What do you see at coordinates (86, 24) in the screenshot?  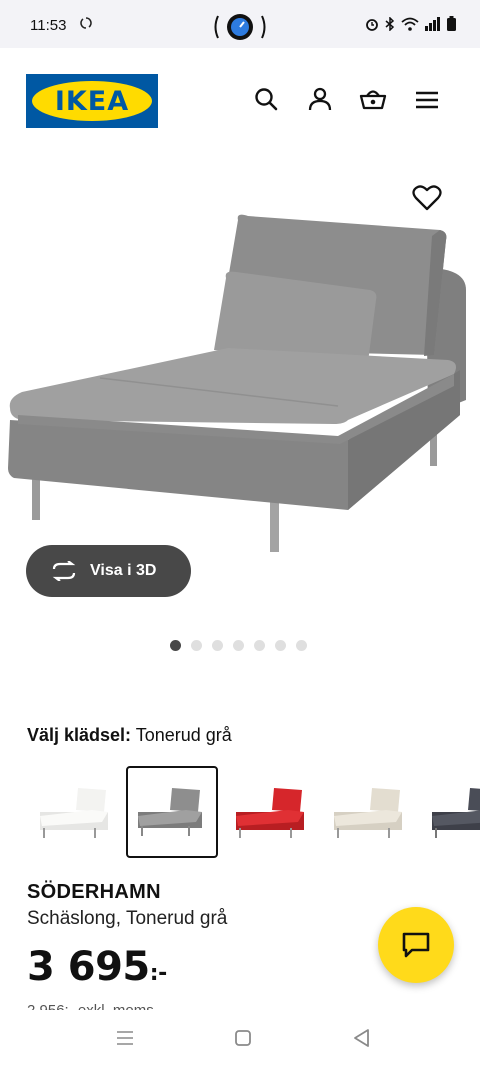 I see `sync-icon` at bounding box center [86, 24].